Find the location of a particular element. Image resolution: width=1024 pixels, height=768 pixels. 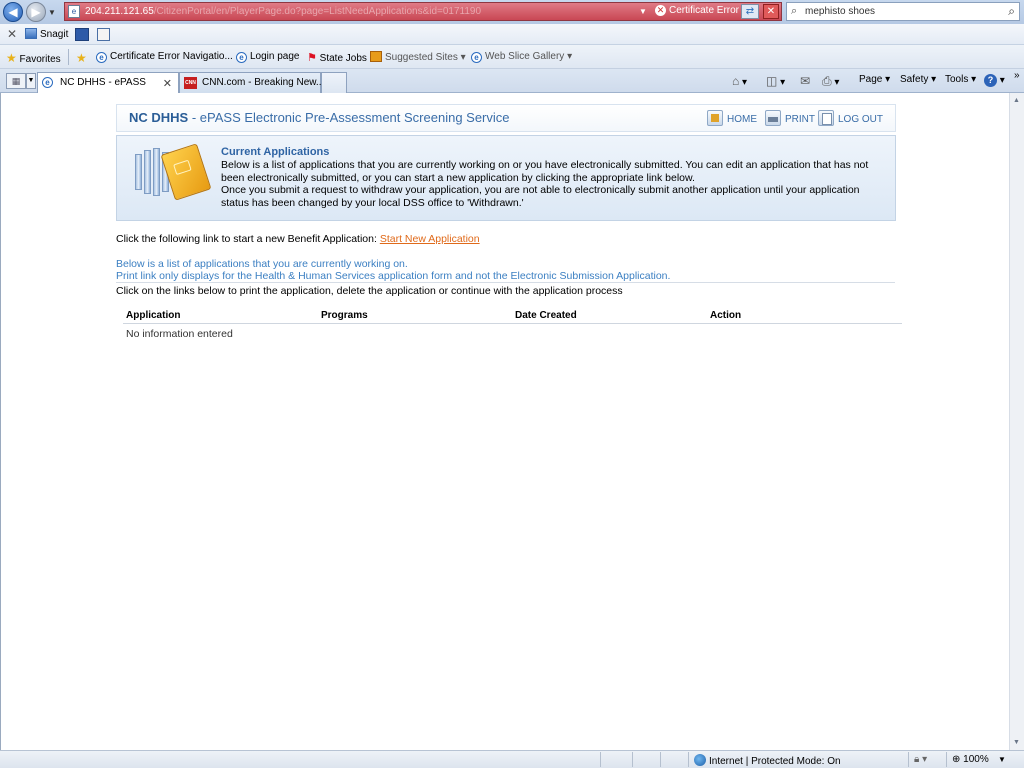

protected-mode-icon: 🔒︎ ▾ is located at coordinates (920, 759).